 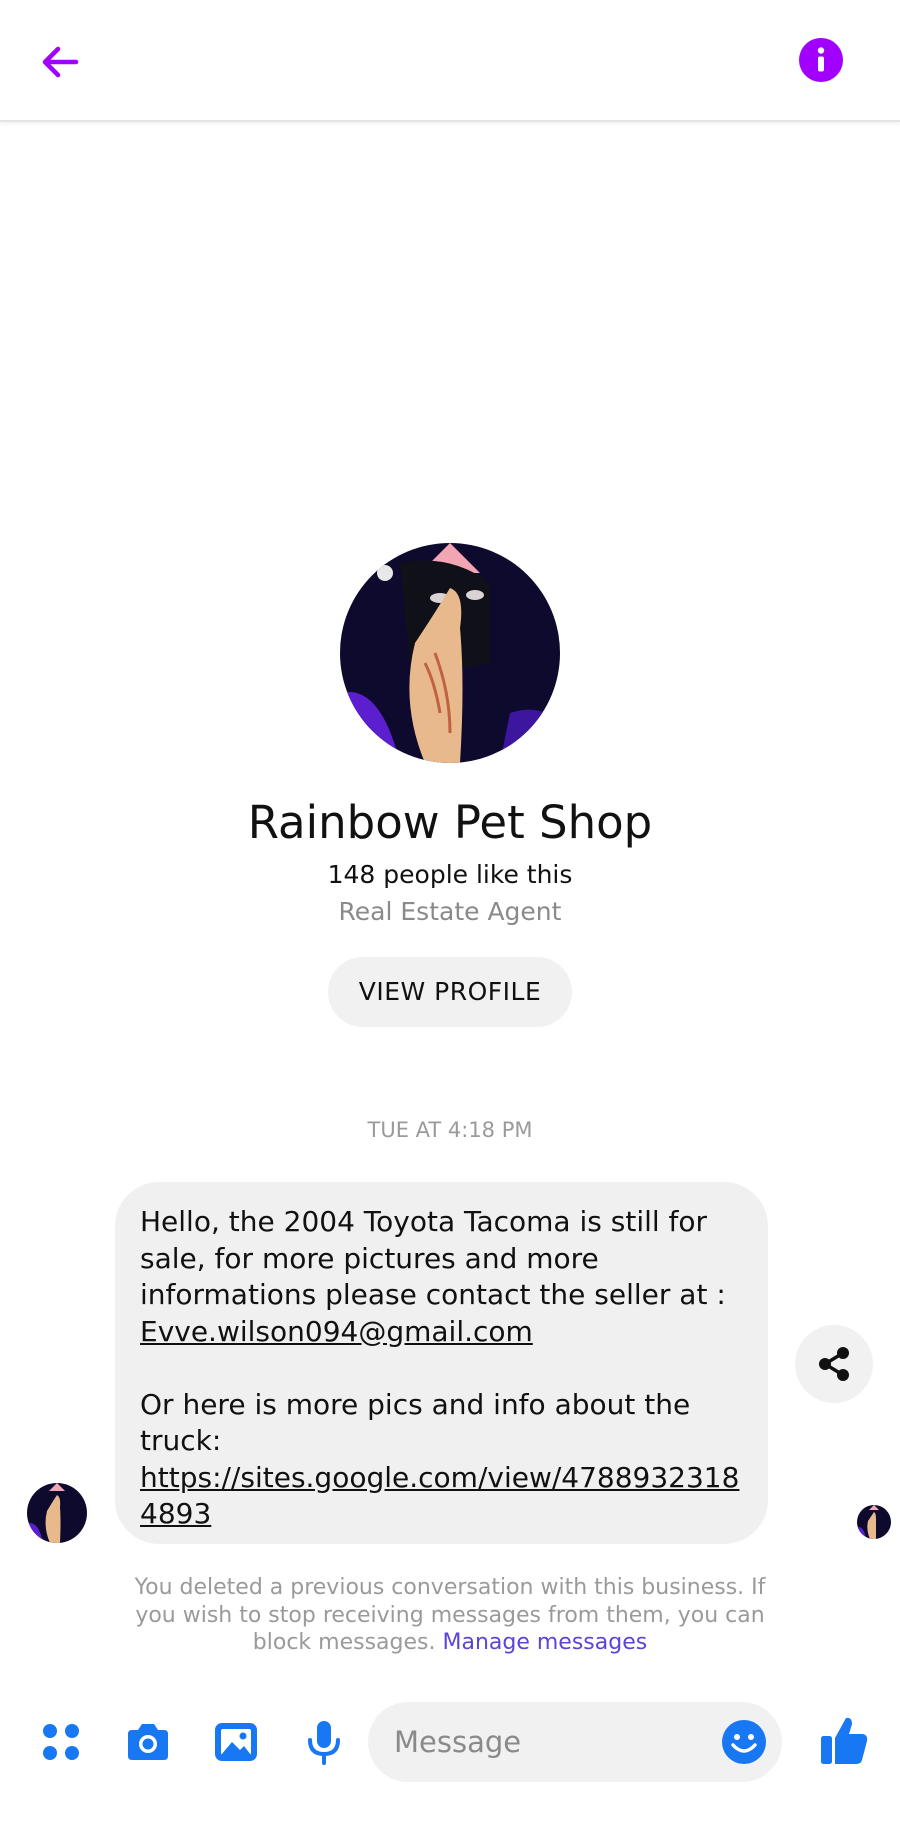 What do you see at coordinates (236, 1742) in the screenshot?
I see `gallery-icon` at bounding box center [236, 1742].